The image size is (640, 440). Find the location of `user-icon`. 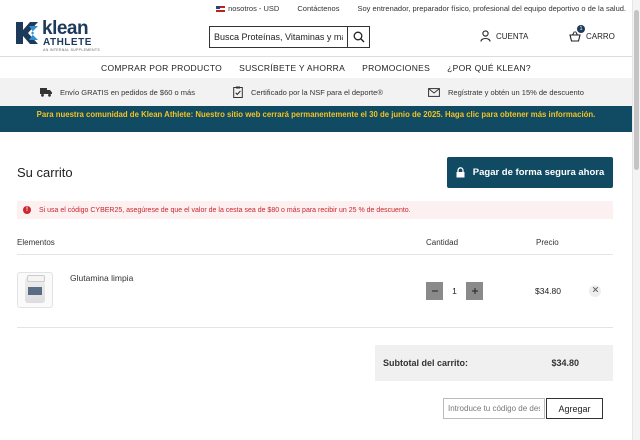

user-icon is located at coordinates (485, 36).